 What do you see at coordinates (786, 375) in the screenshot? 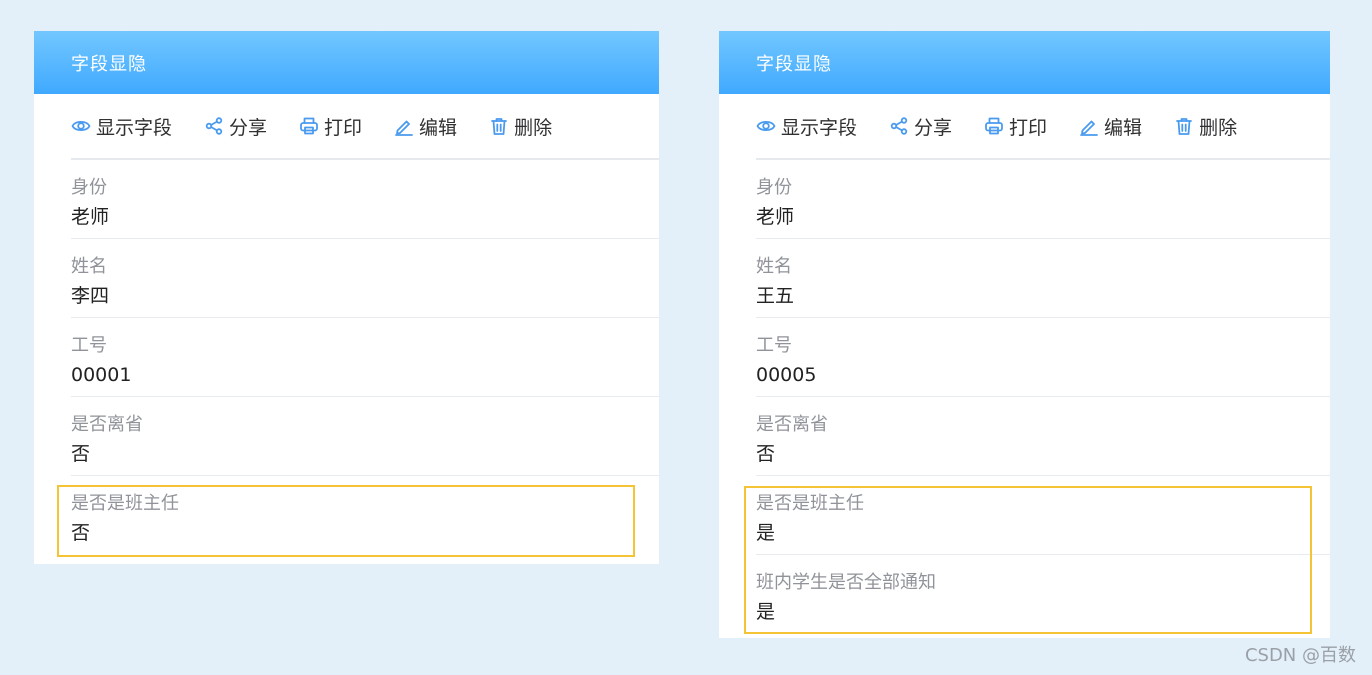
I see `field-value: 00005` at bounding box center [786, 375].